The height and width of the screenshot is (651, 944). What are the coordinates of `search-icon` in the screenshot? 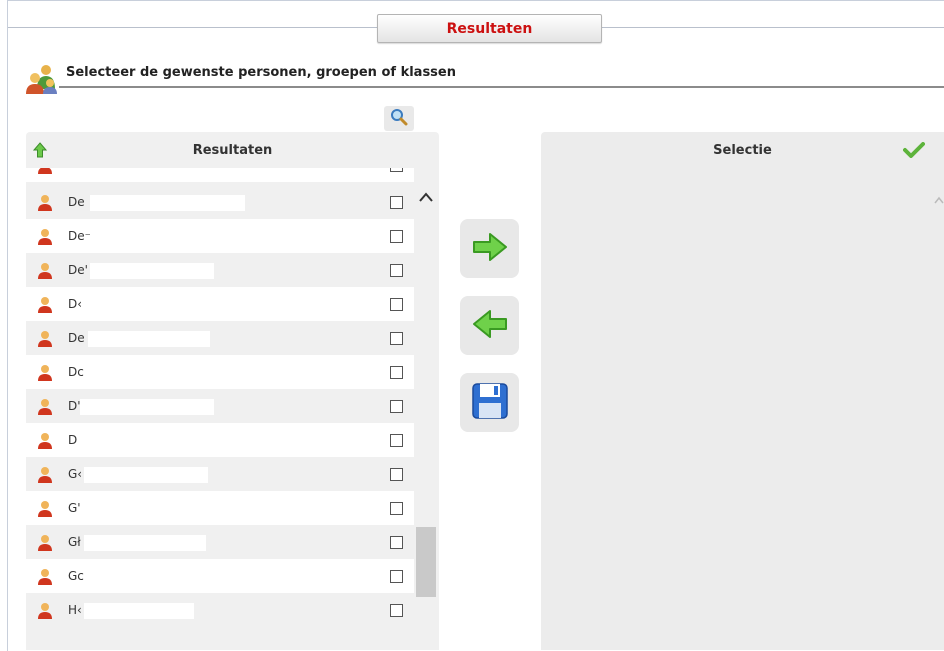 It's located at (399, 119).